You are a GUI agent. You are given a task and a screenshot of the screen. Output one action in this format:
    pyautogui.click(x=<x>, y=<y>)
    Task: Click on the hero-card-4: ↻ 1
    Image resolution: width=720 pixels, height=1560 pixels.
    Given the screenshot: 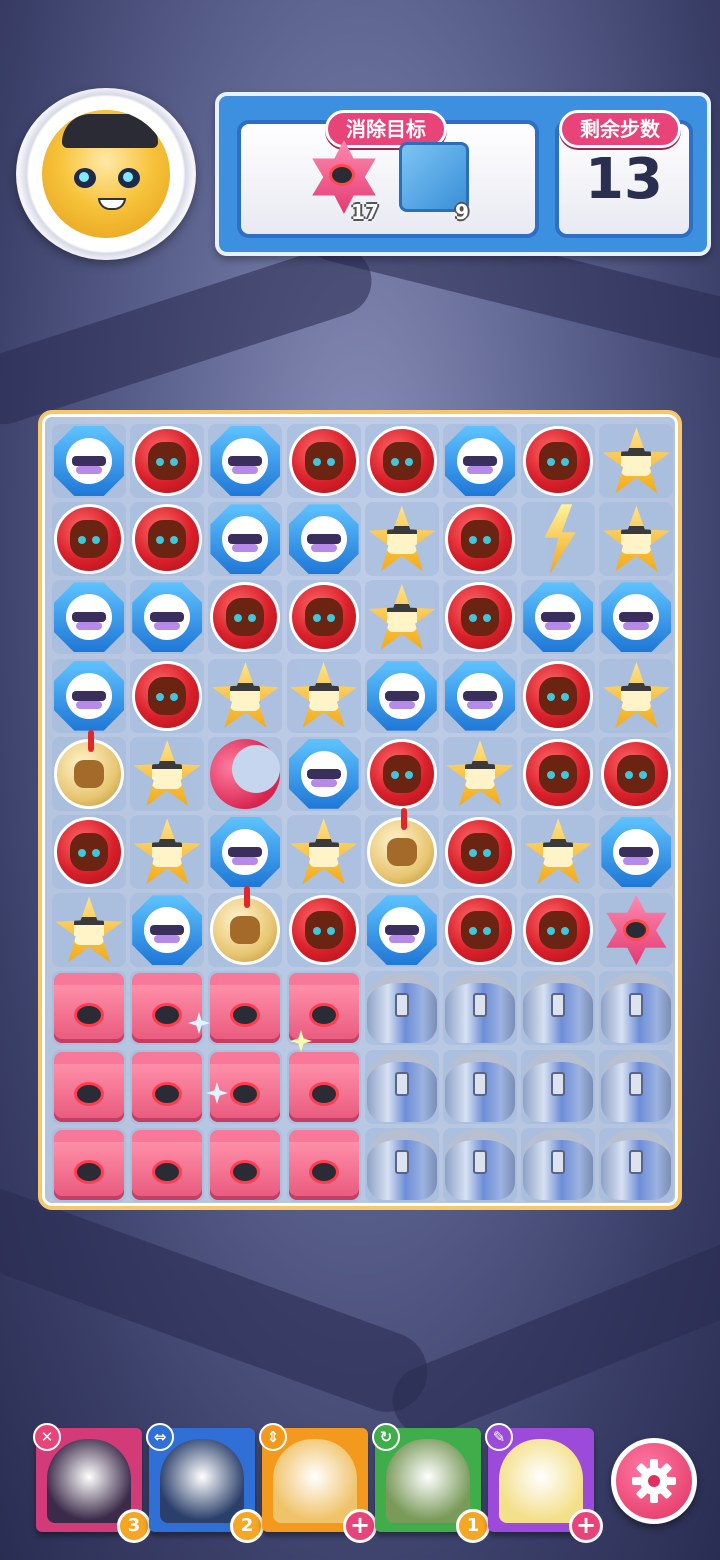 What is the action you would take?
    pyautogui.click(x=431, y=1483)
    